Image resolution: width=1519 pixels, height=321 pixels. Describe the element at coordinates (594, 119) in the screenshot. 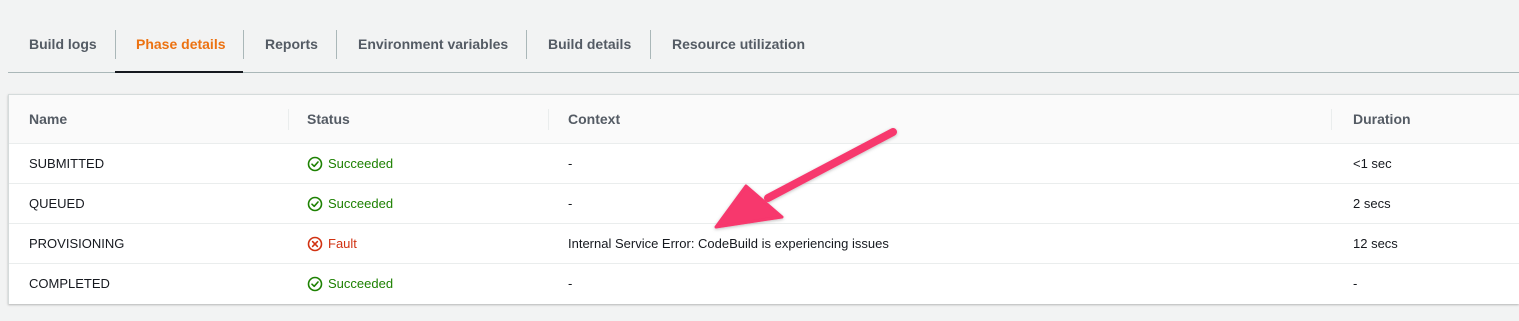

I see `column-header-context: Context` at that location.